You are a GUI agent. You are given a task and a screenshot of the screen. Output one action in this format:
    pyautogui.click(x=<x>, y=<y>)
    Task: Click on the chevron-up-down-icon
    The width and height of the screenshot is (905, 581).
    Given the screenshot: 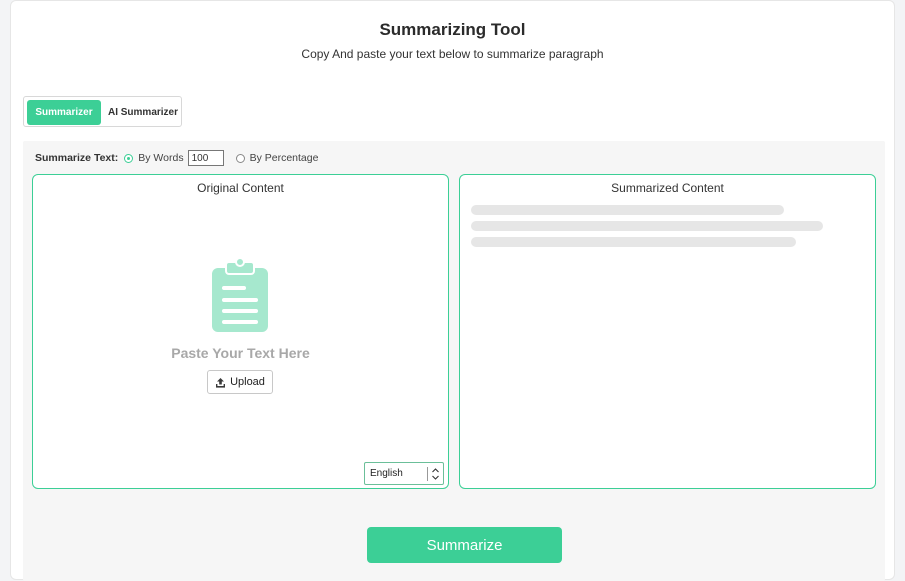 What is the action you would take?
    pyautogui.click(x=435, y=474)
    